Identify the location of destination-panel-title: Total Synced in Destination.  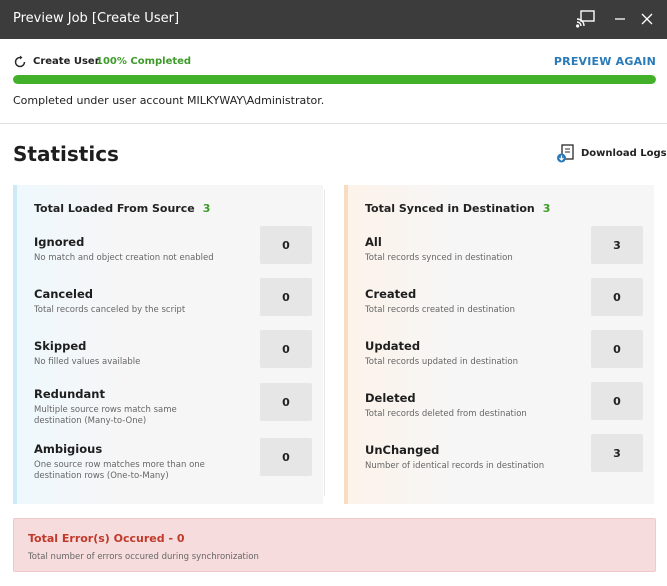
(450, 208).